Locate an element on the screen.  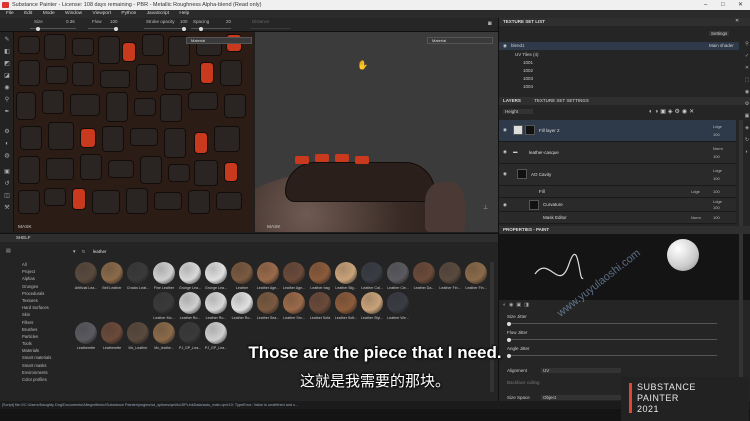
layer-row: ◉ Curvature Ldge 100 is located at coordinates (617, 205).